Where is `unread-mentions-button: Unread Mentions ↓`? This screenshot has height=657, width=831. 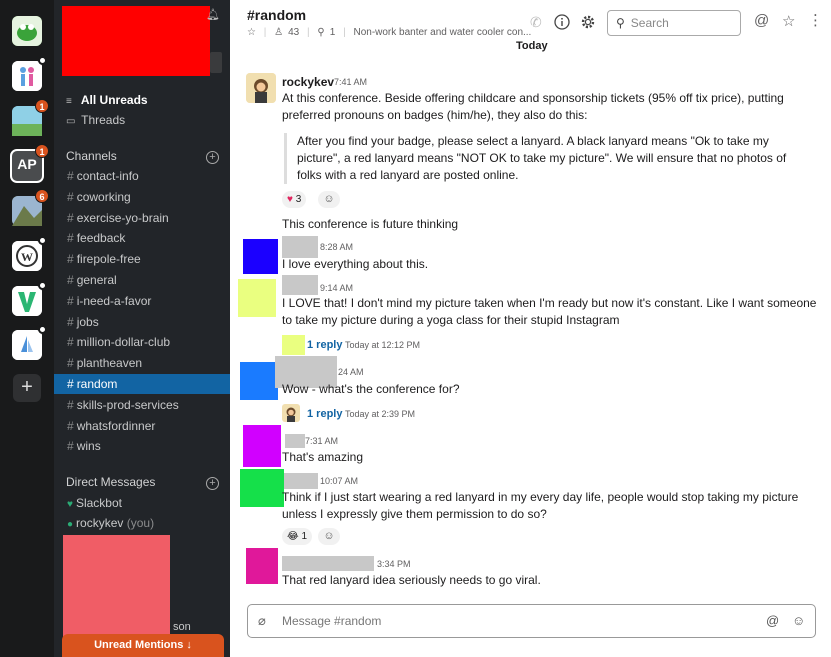 unread-mentions-button: Unread Mentions ↓ is located at coordinates (143, 645).